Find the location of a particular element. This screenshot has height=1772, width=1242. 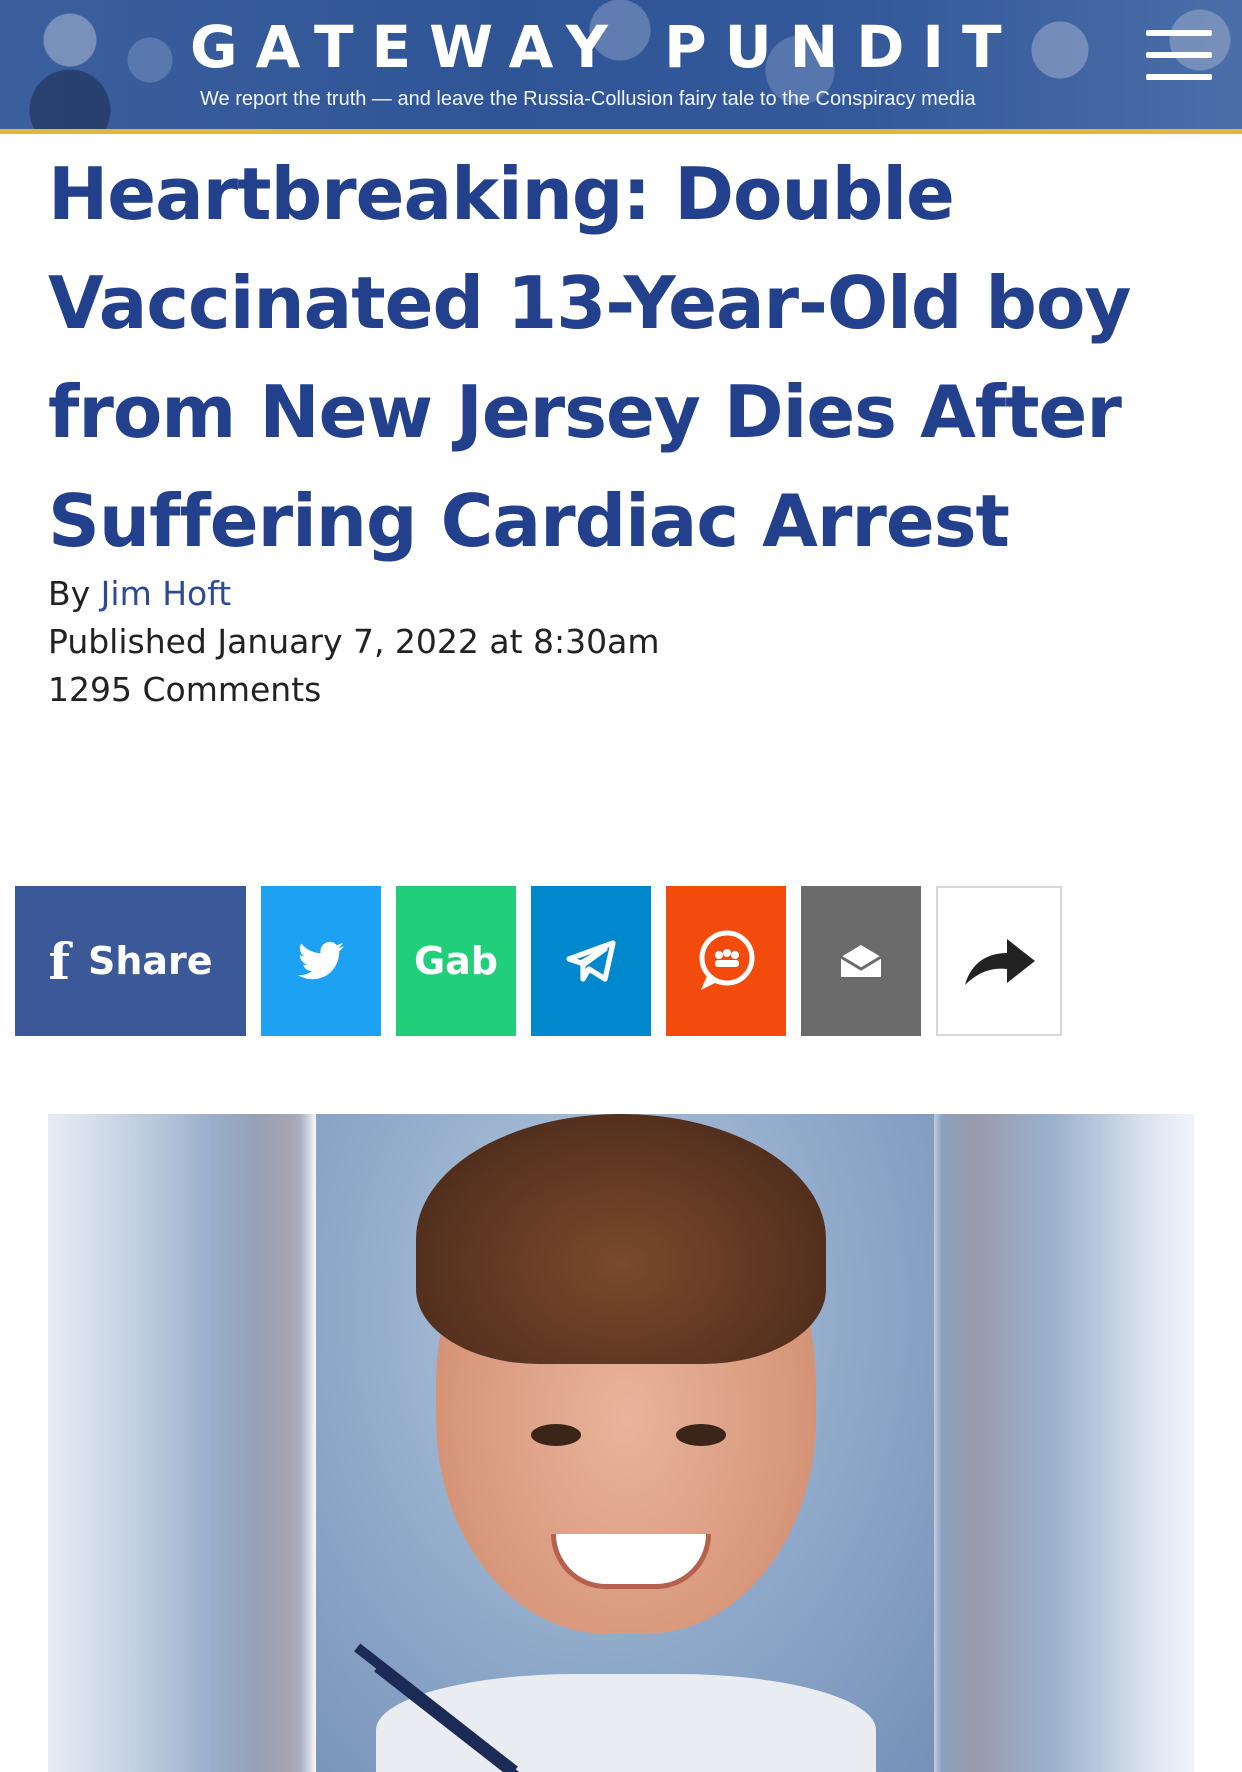

header-accent-bar is located at coordinates (621, 131).